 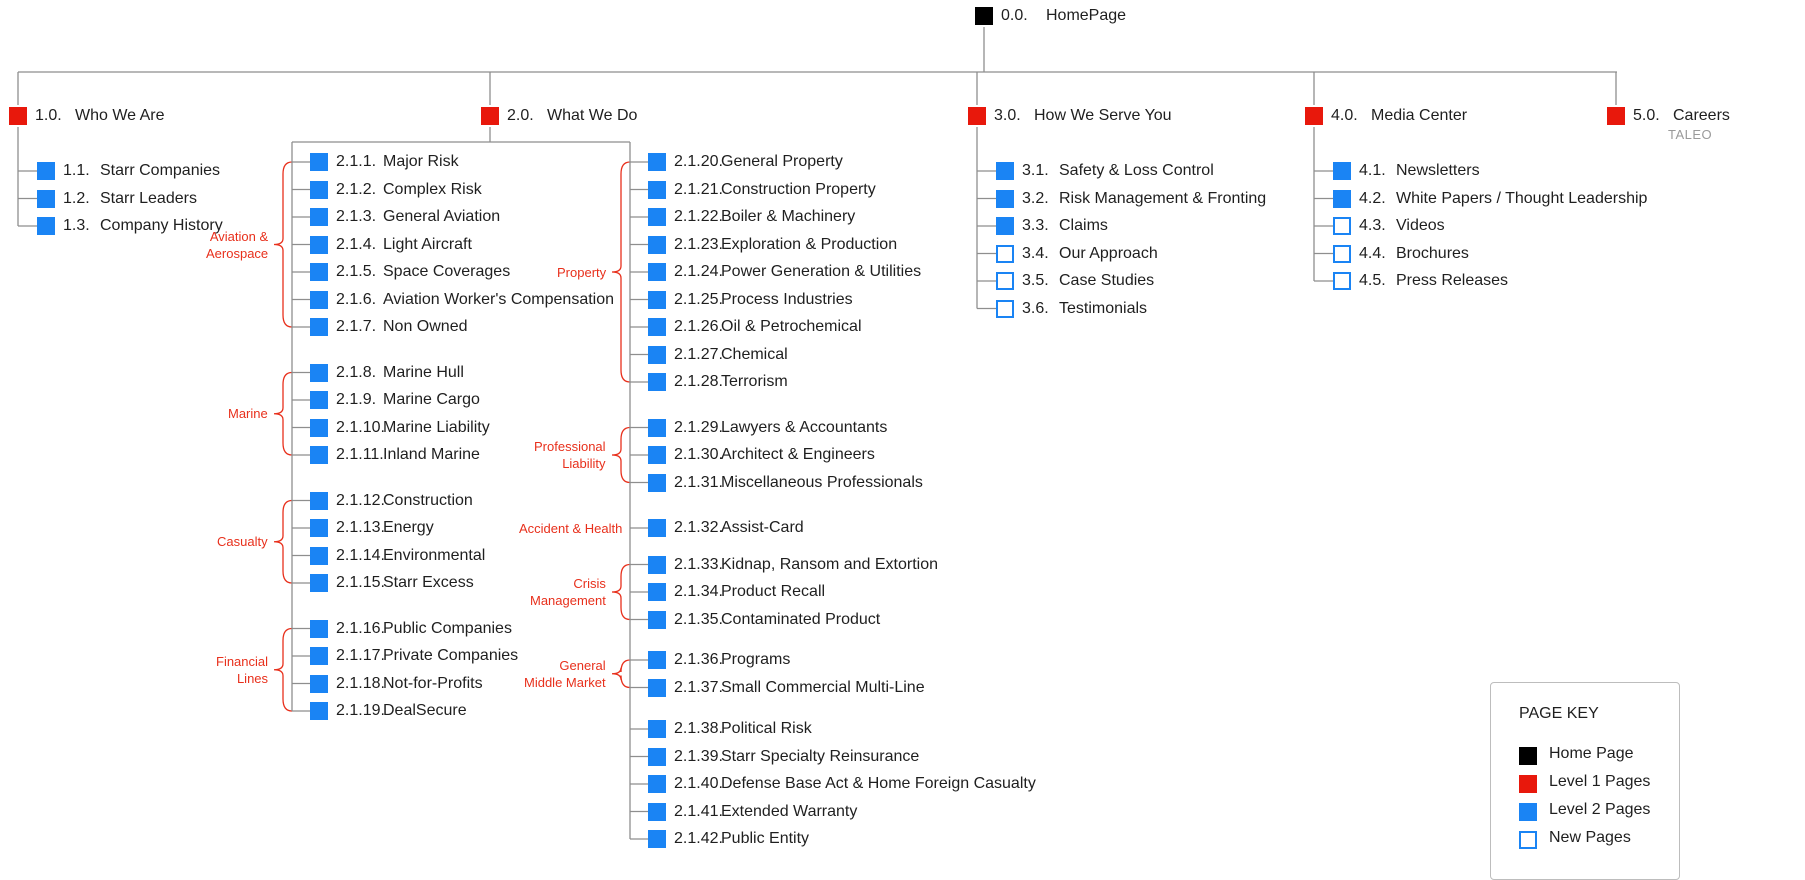 What do you see at coordinates (698, 244) in the screenshot?
I see `page-number: 2.1.23.` at bounding box center [698, 244].